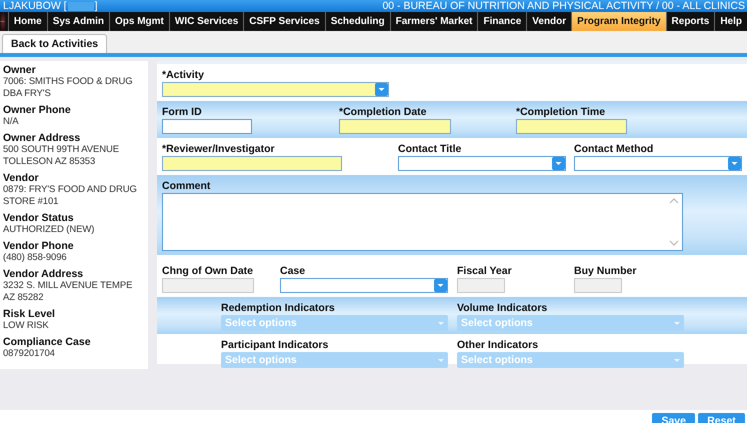 The image size is (747, 423). Describe the element at coordinates (208, 271) in the screenshot. I see `field-label: Chng of Own Date` at that location.